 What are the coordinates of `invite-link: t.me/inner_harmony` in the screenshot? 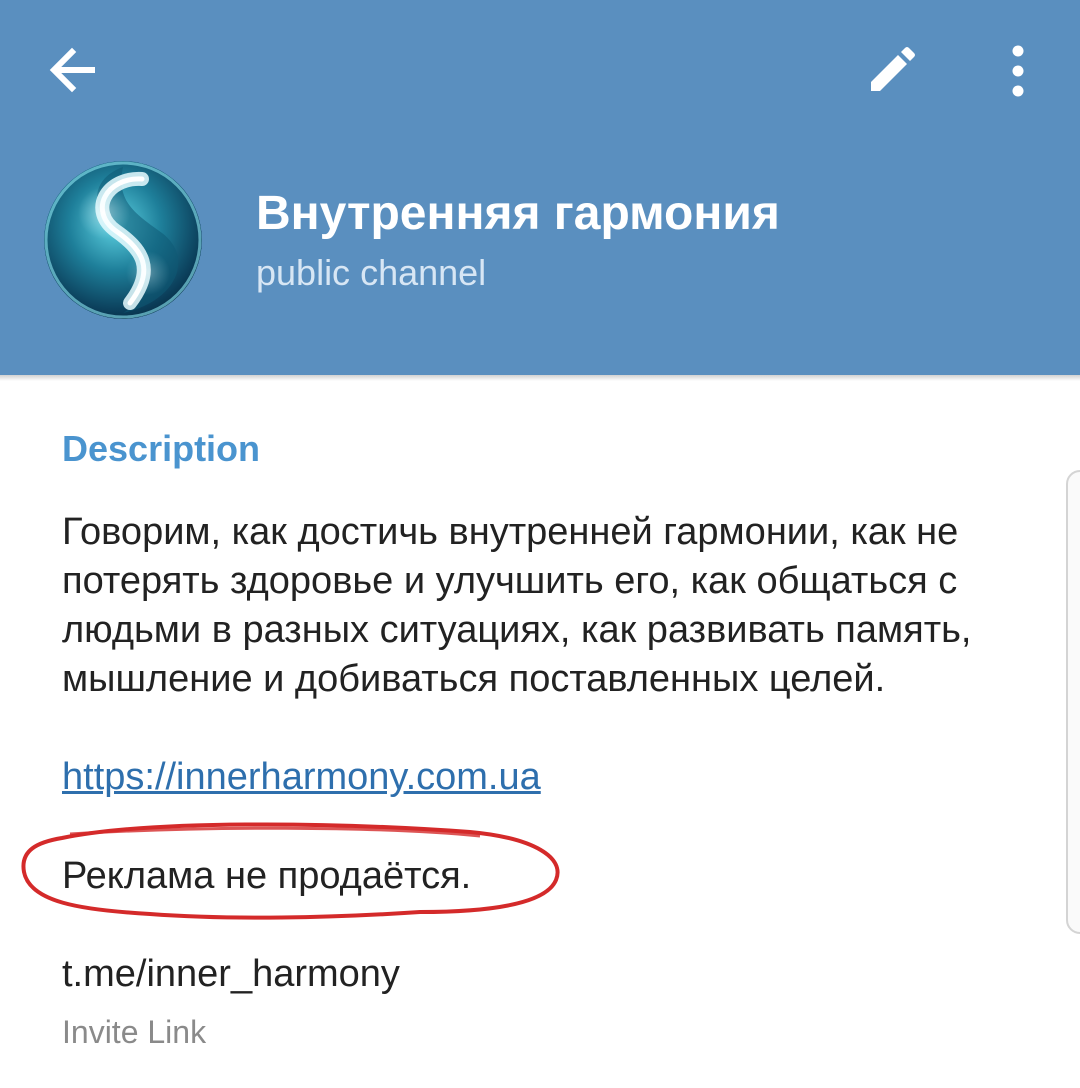 It's located at (231, 974).